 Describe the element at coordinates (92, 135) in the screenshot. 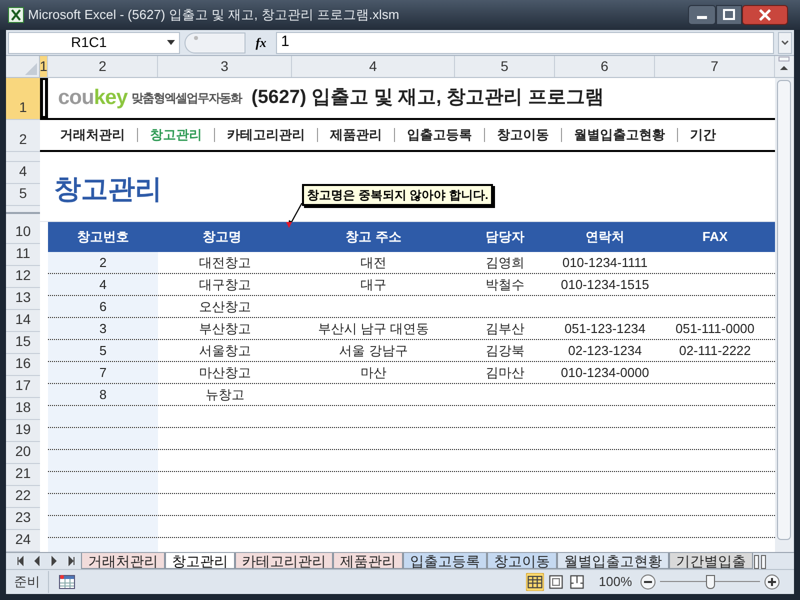

I see `nav-link: 거래처관리` at that location.